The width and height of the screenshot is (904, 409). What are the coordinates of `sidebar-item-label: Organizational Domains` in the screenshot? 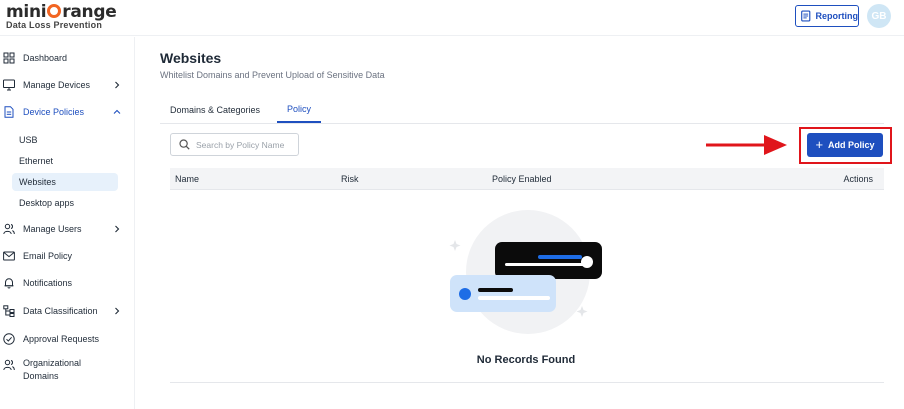 It's located at (52, 370).